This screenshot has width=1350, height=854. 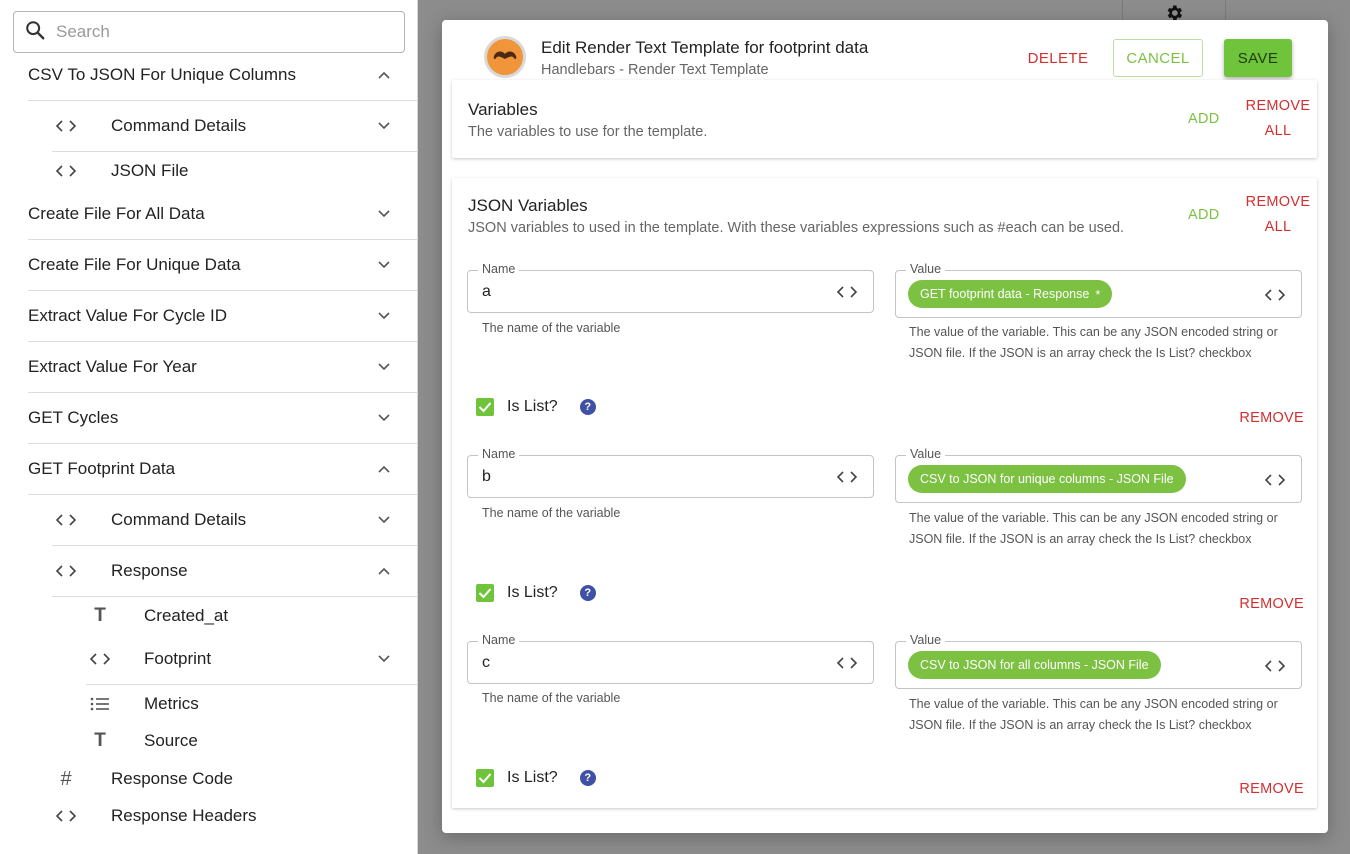 What do you see at coordinates (209, 469) in the screenshot?
I see `tree-item-get-footprint-data: GET Footprint Data` at bounding box center [209, 469].